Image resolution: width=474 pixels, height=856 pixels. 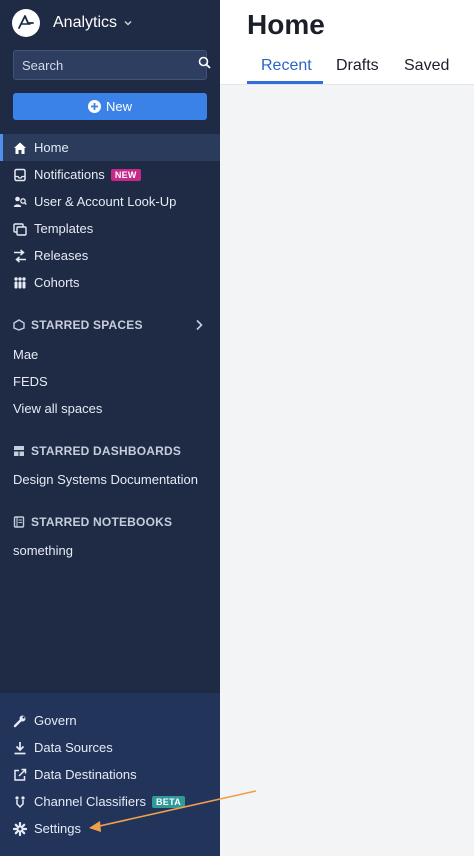 What do you see at coordinates (69, 174) in the screenshot?
I see `sidebar-item-label: Notifications` at bounding box center [69, 174].